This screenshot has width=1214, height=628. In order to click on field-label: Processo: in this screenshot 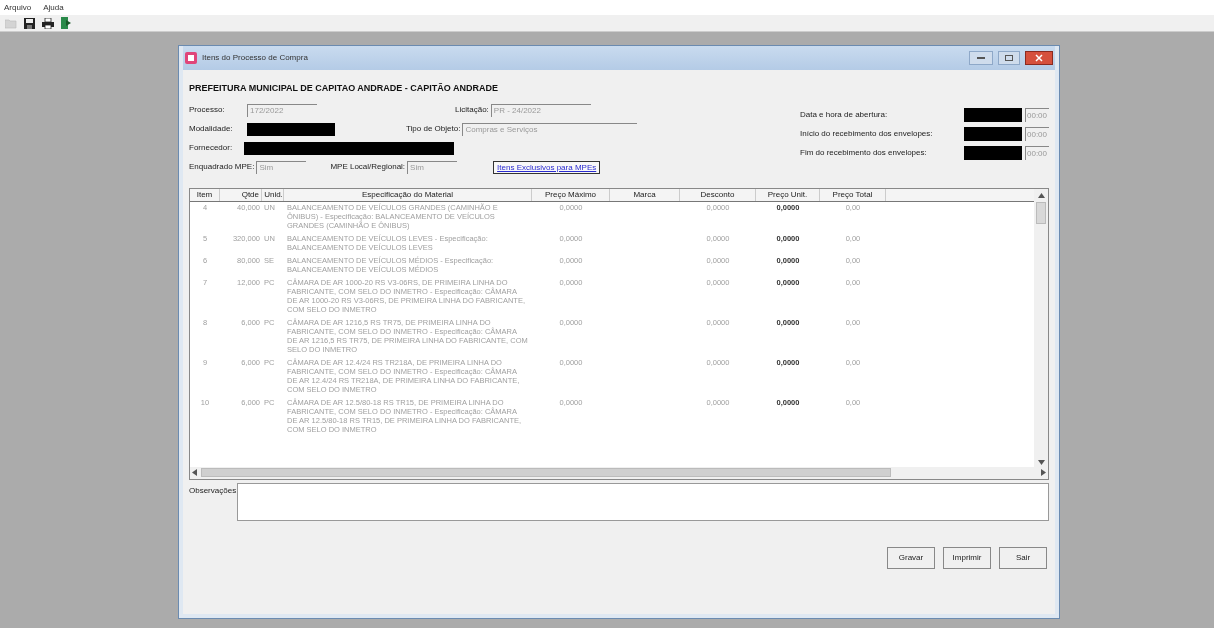, I will do `click(207, 110)`.